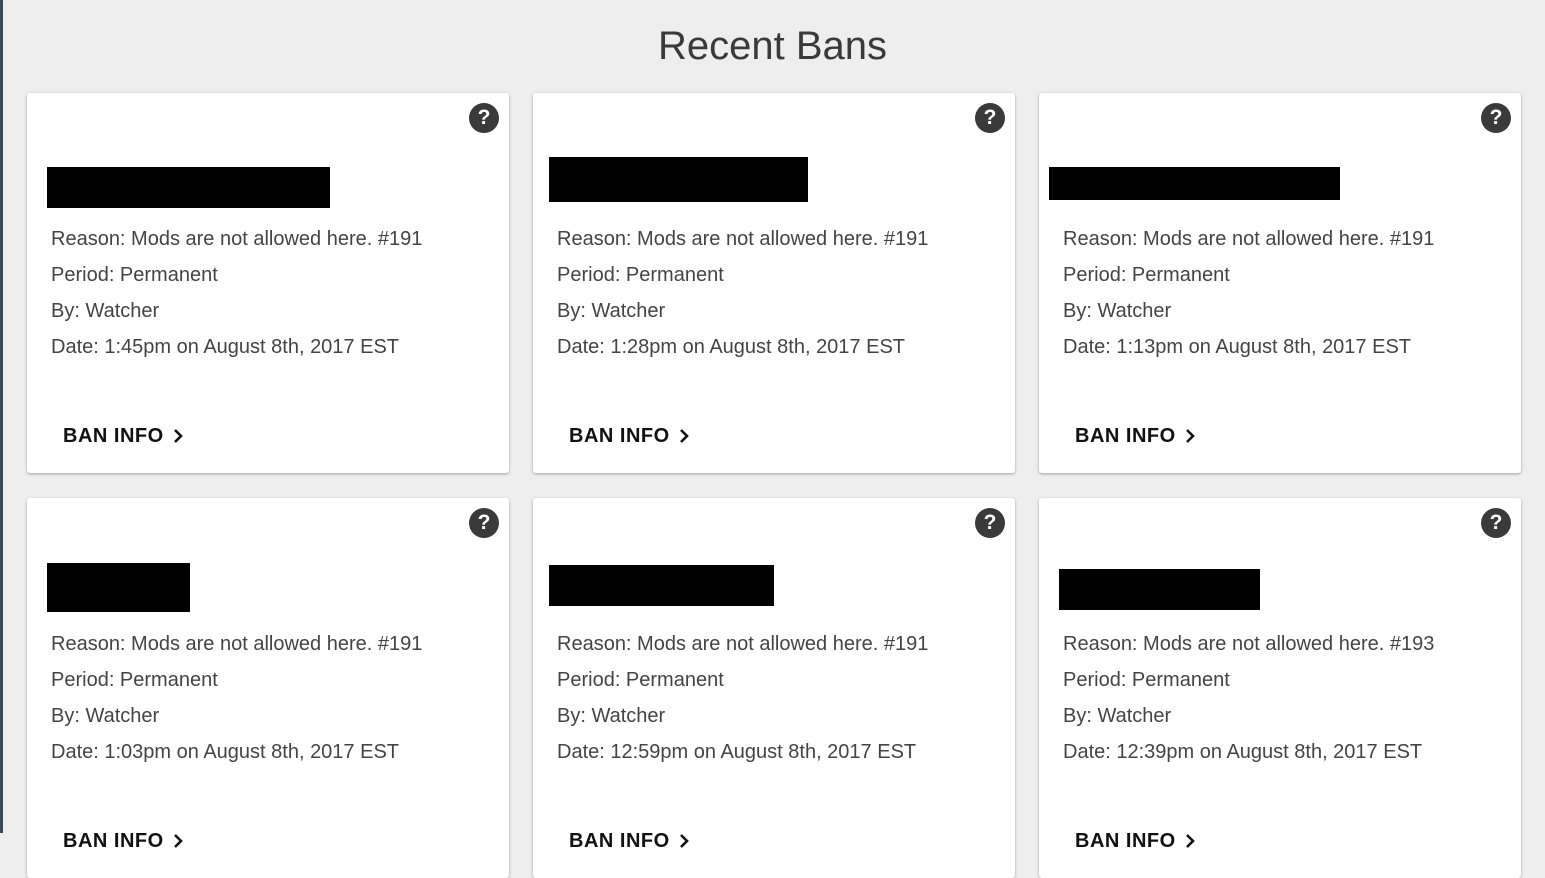 This screenshot has height=878, width=1545. I want to click on ban-date: Date: 12:59pm on August 8th, 2017 EST, so click(737, 752).